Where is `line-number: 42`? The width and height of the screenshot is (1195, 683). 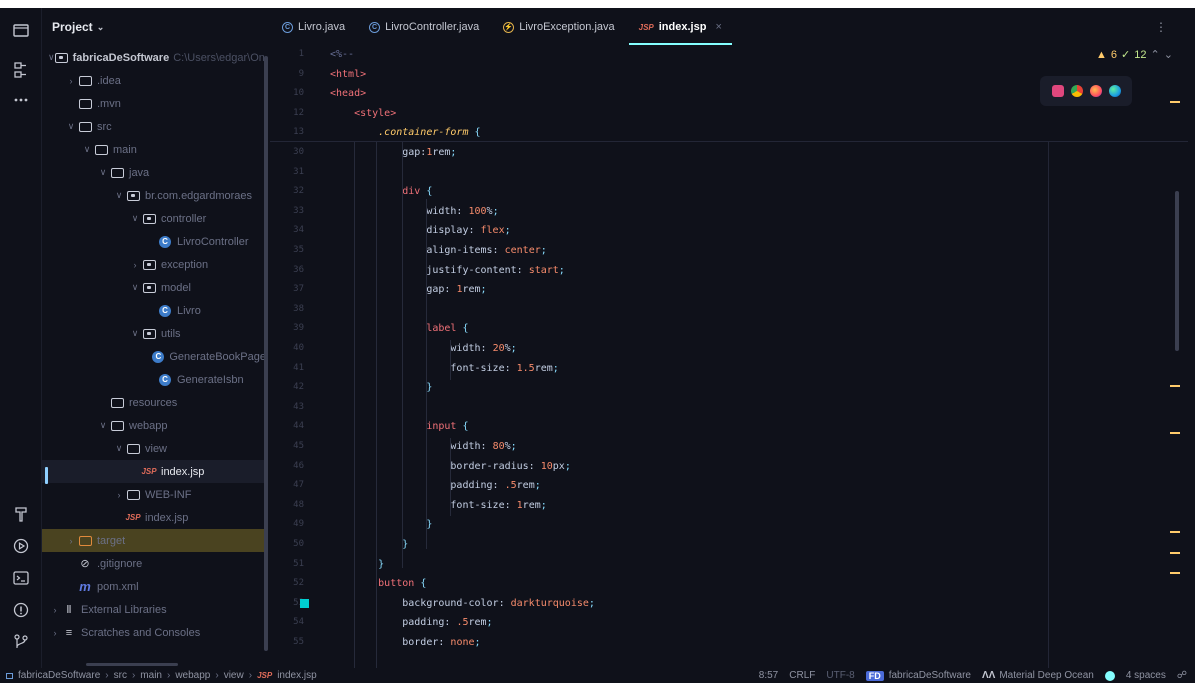 line-number: 42 is located at coordinates (287, 387).